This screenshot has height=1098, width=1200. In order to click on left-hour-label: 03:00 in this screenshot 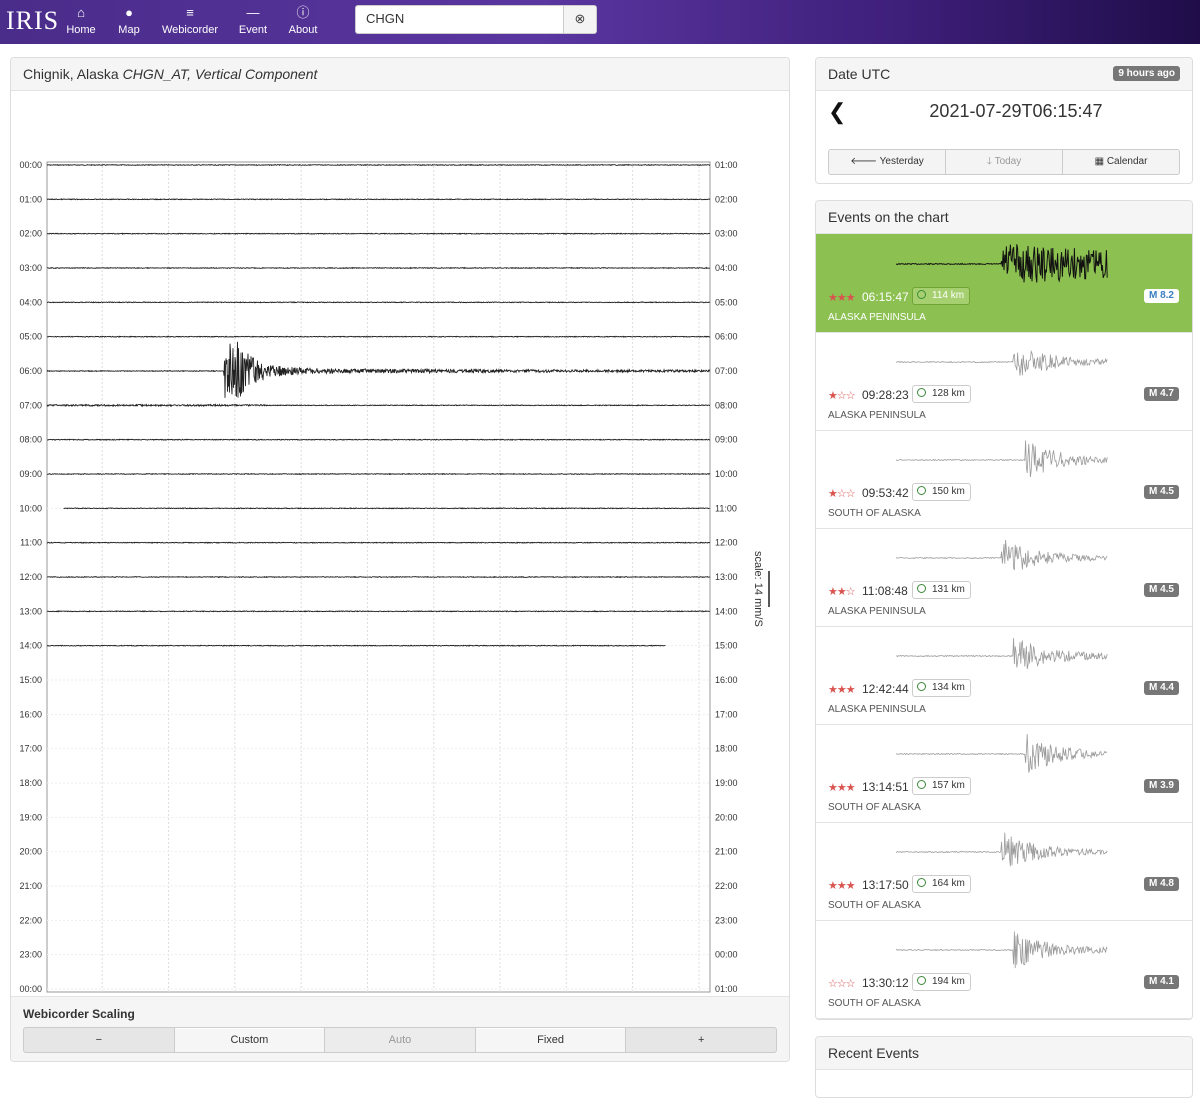, I will do `click(30, 268)`.